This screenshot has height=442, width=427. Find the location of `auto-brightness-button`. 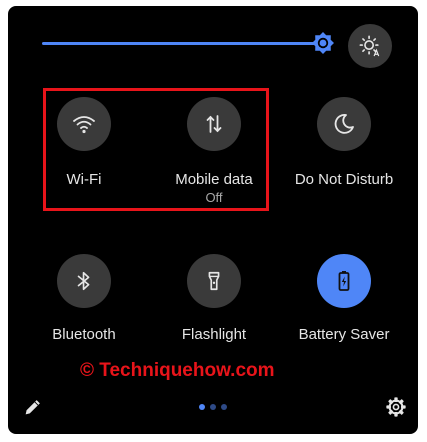

auto-brightness-button is located at coordinates (370, 46).